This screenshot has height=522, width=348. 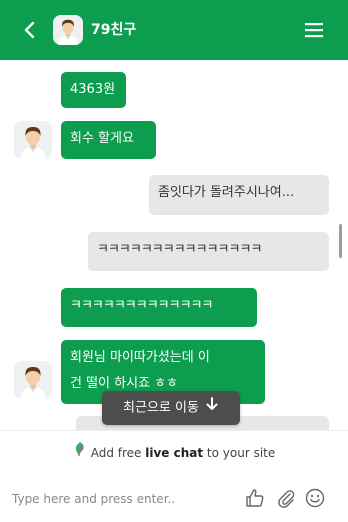 I want to click on agent-message: 회수 할게요, so click(x=108, y=140).